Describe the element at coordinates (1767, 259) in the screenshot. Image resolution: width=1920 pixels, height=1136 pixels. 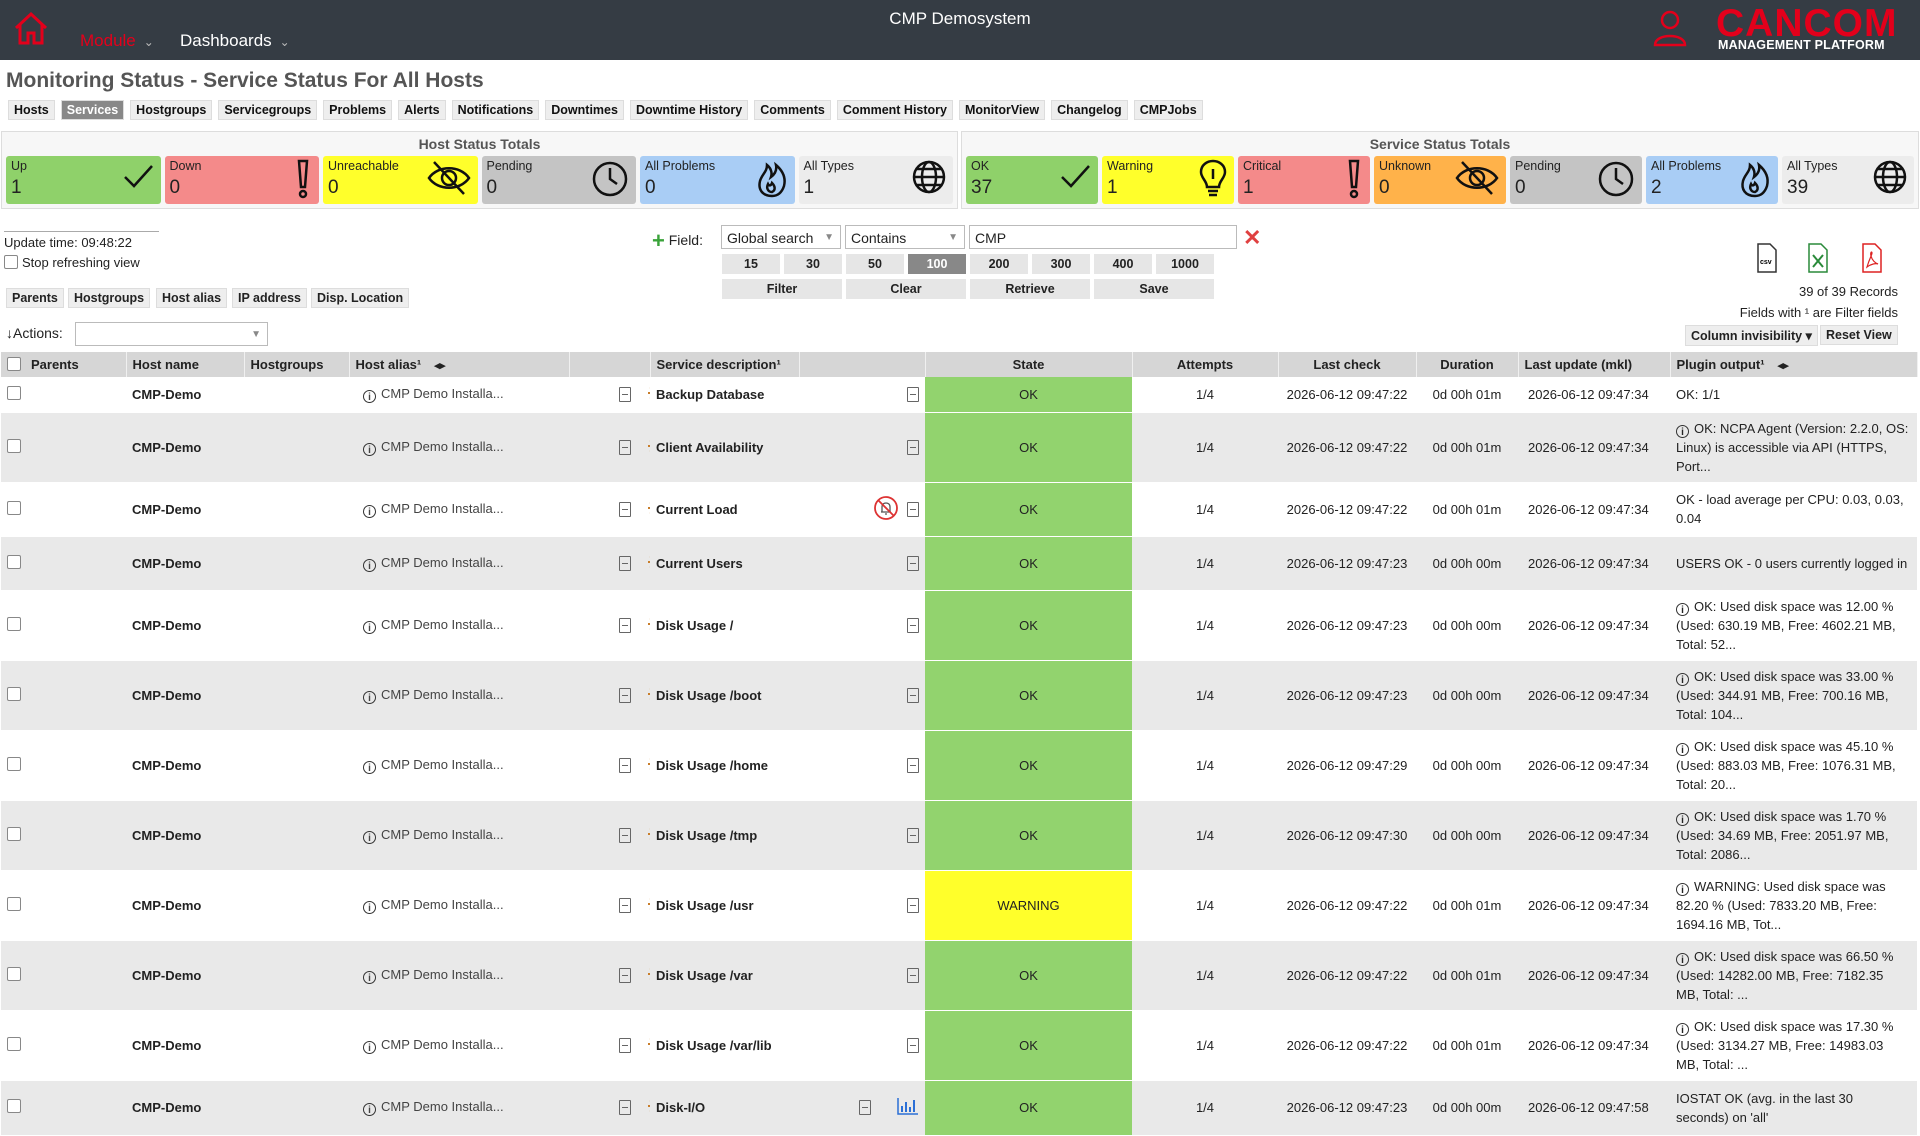
I see `csv-export-icon: csv` at that location.